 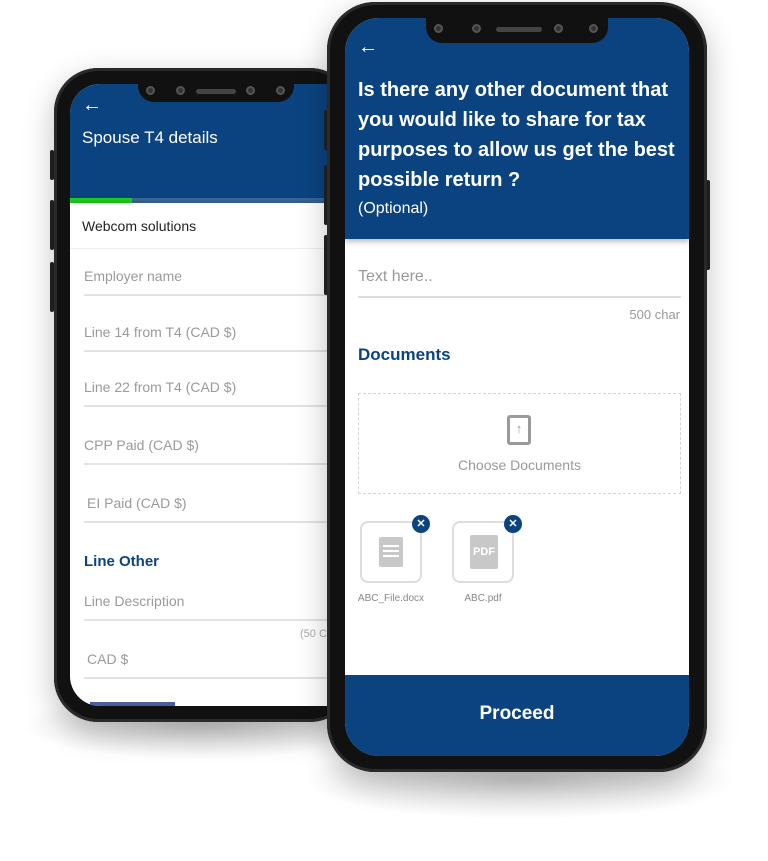 I want to click on section-title: Line Other, so click(x=122, y=561).